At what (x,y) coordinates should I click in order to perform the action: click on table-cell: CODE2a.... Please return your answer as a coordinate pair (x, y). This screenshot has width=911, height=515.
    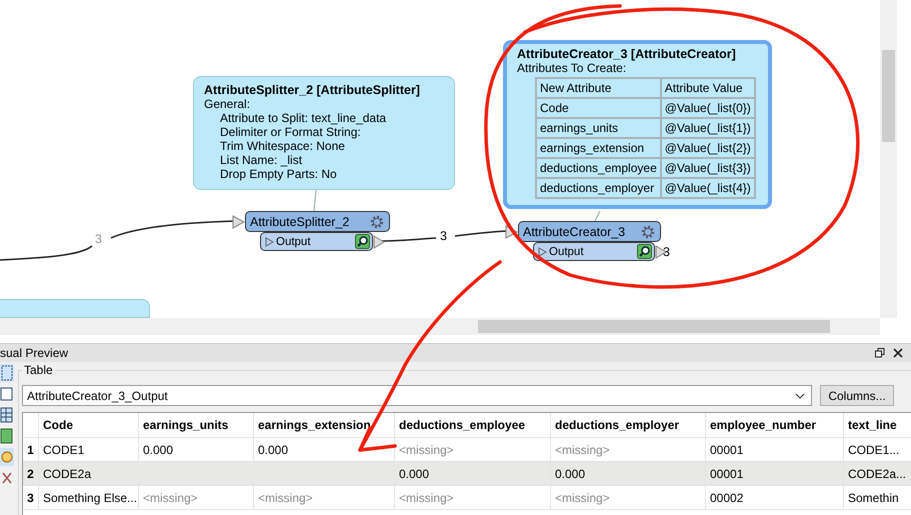
    Looking at the image, I should click on (877, 473).